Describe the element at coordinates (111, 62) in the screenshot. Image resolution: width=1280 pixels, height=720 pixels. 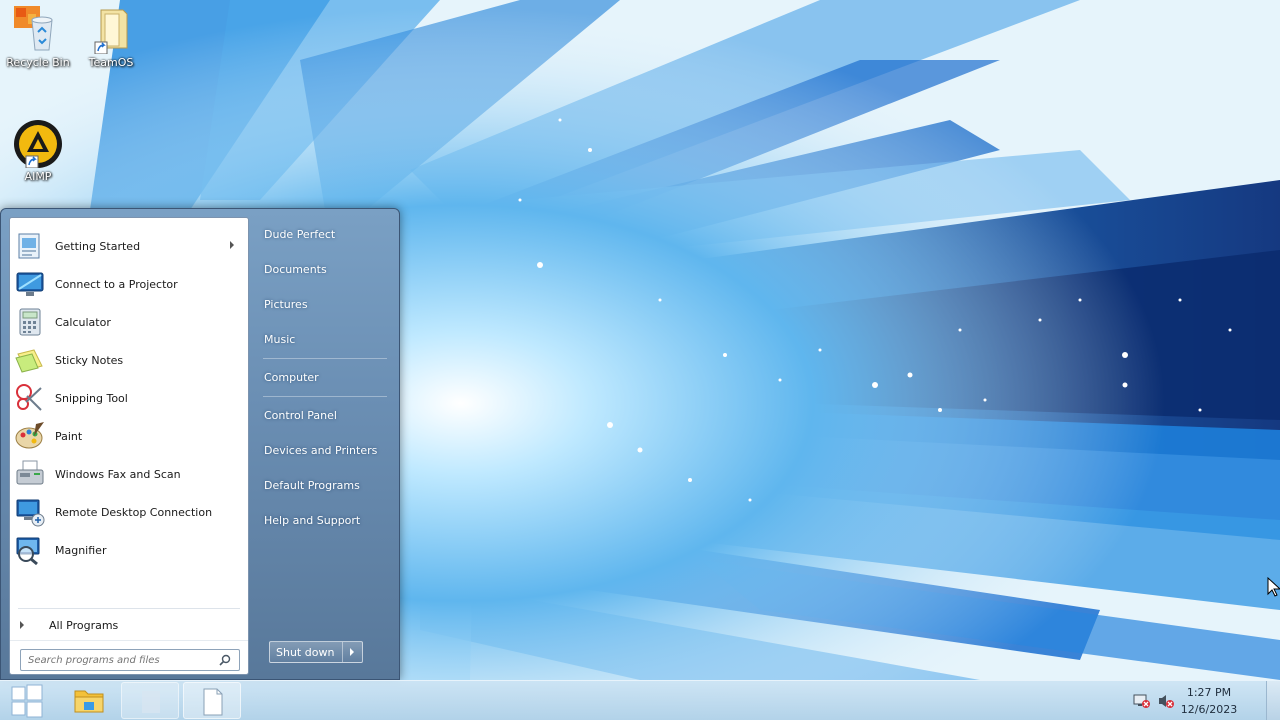
I see `desktop-icon-label: TeamOS` at that location.